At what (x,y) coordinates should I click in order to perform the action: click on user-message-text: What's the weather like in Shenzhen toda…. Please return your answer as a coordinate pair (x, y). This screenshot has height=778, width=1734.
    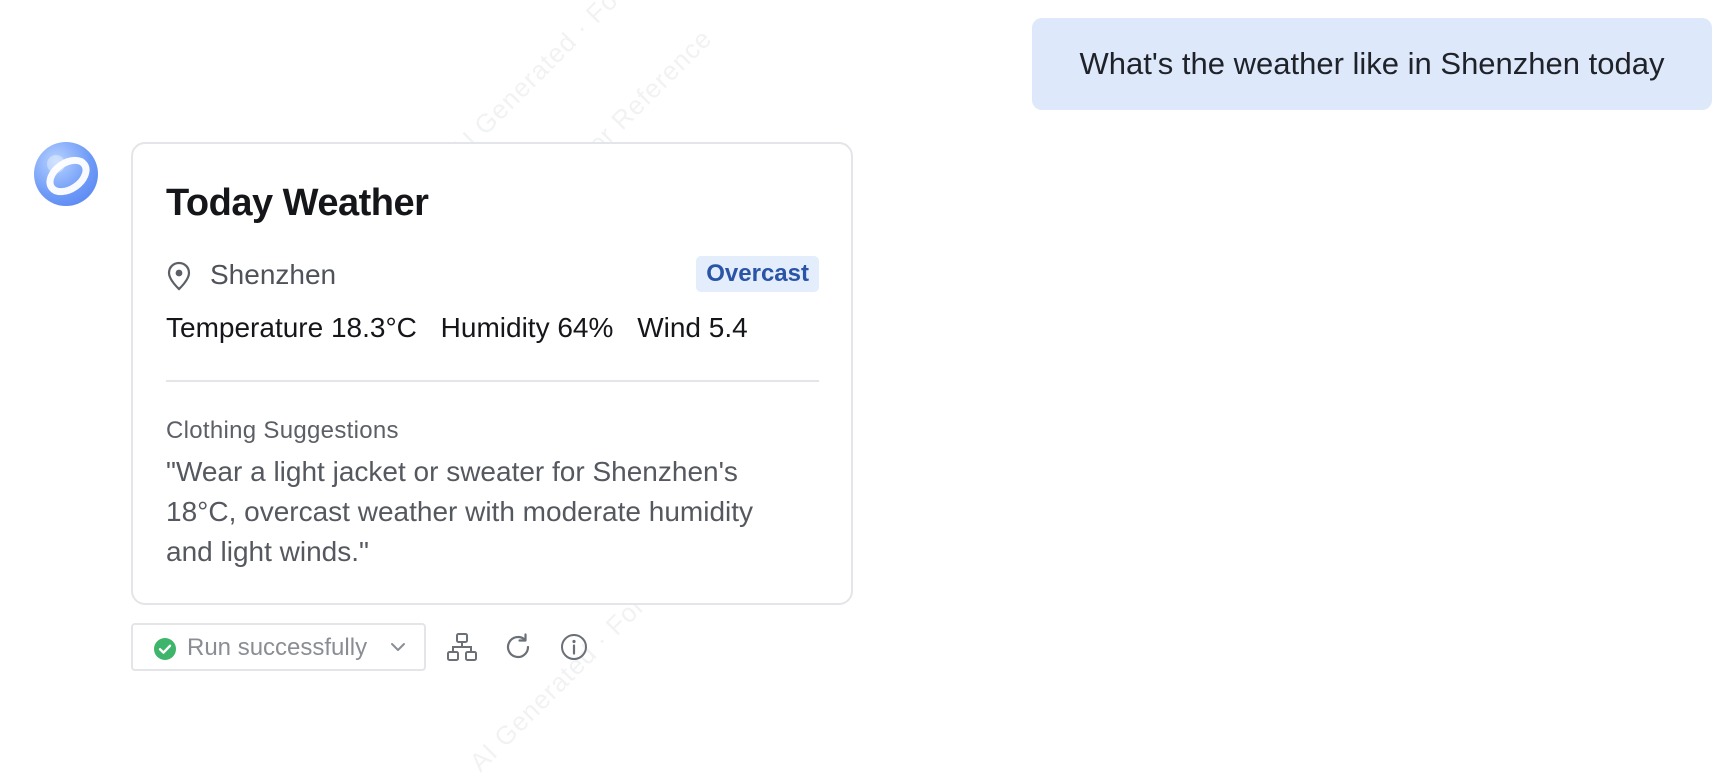
    Looking at the image, I should click on (1372, 63).